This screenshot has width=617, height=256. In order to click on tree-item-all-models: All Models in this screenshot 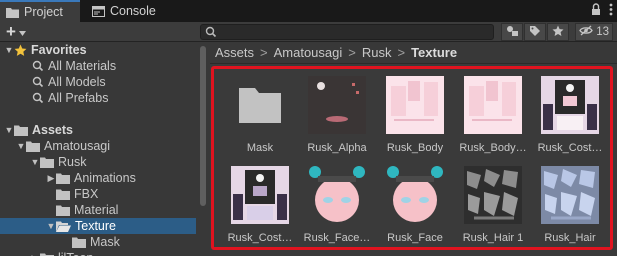, I will do `click(98, 82)`.